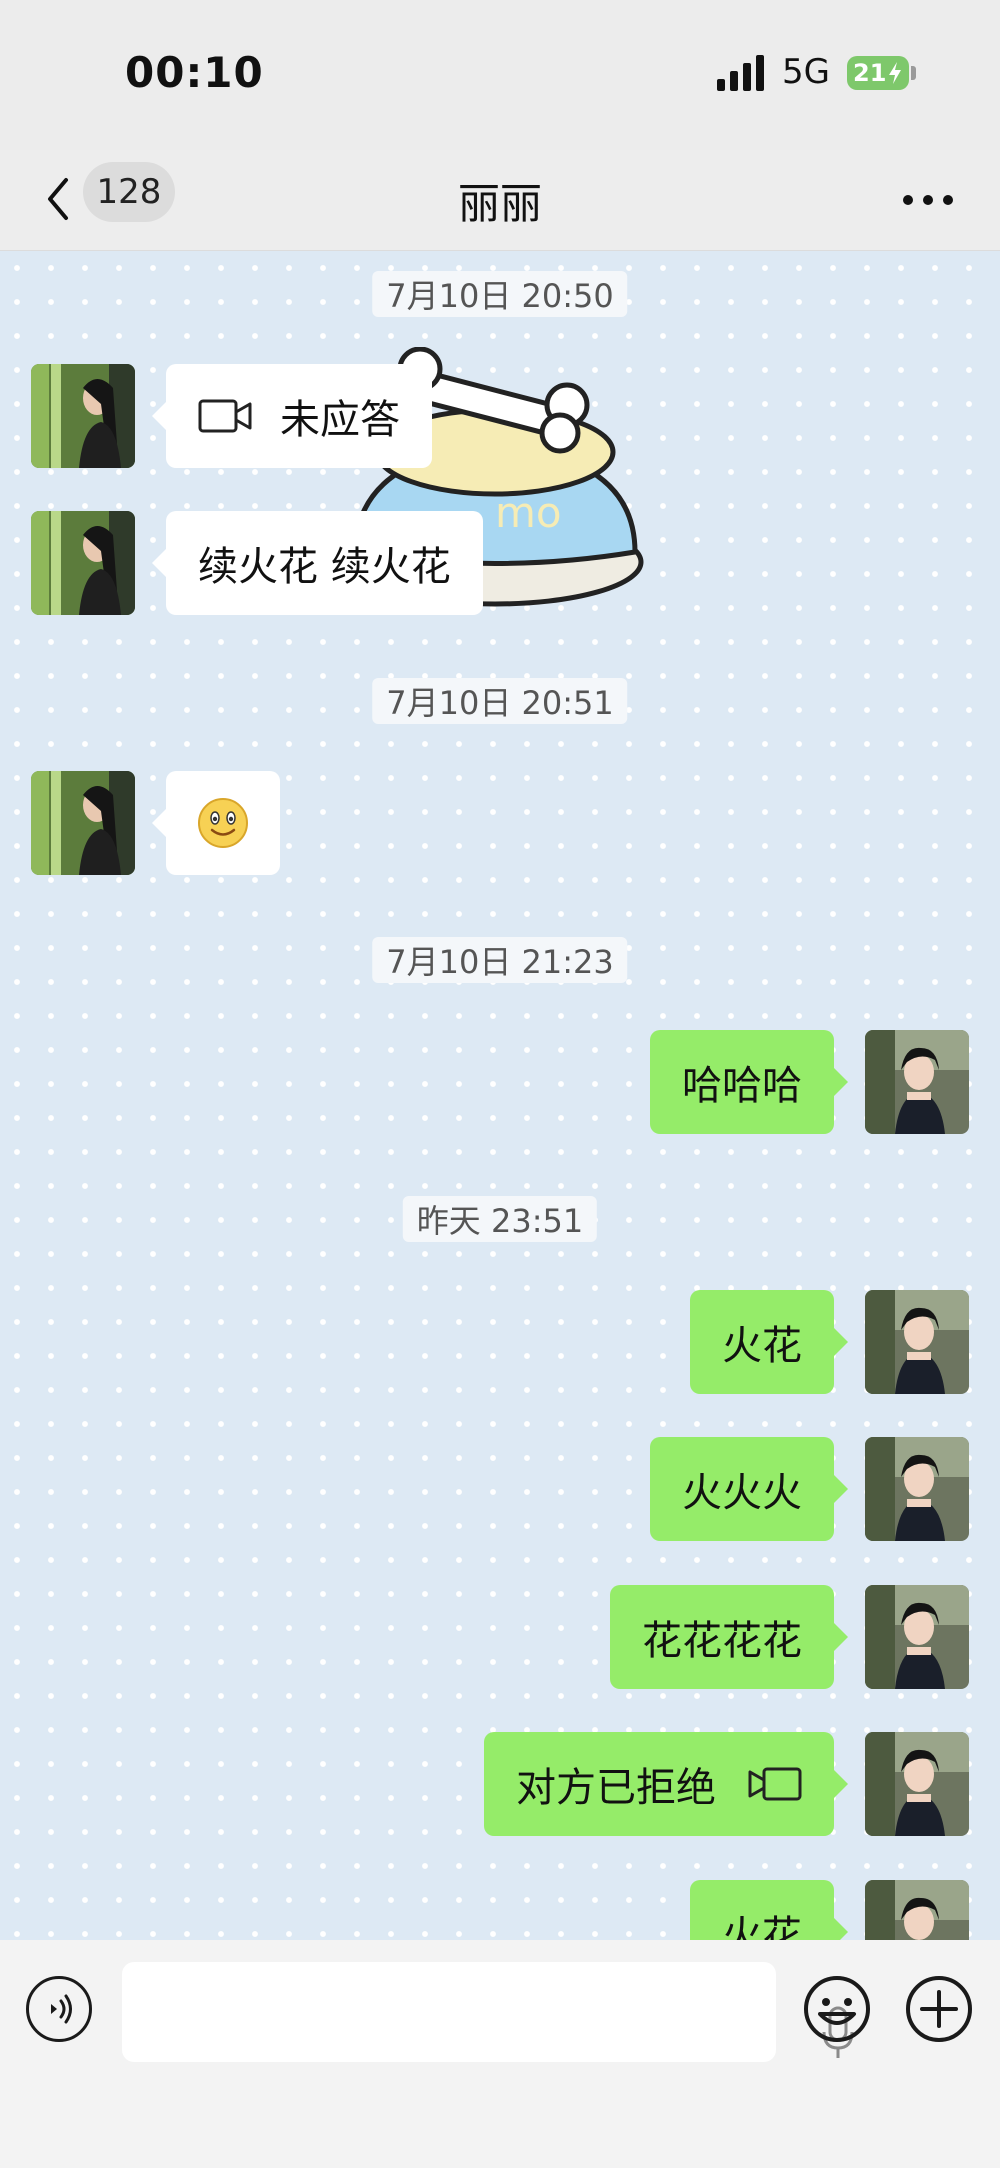  What do you see at coordinates (500, 701) in the screenshot?
I see `timestamp: 7月10日 20:51` at bounding box center [500, 701].